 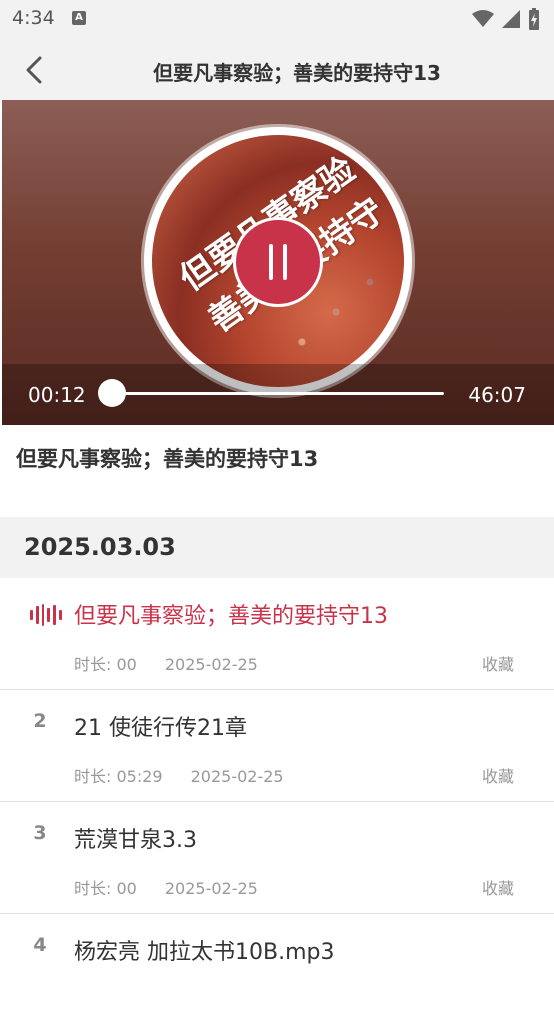 What do you see at coordinates (277, 969) in the screenshot?
I see `list-item: 4 杨宏亮 加拉太书10B.mp3` at bounding box center [277, 969].